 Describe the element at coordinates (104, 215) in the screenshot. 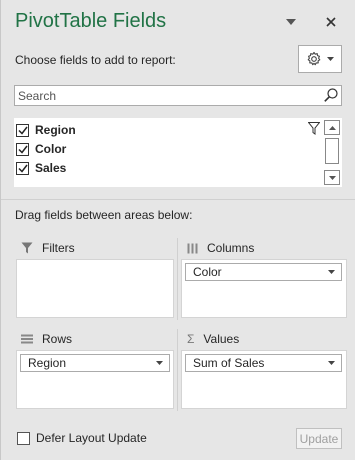

I see `drag-fields-label: Drag fields between areas below:` at that location.